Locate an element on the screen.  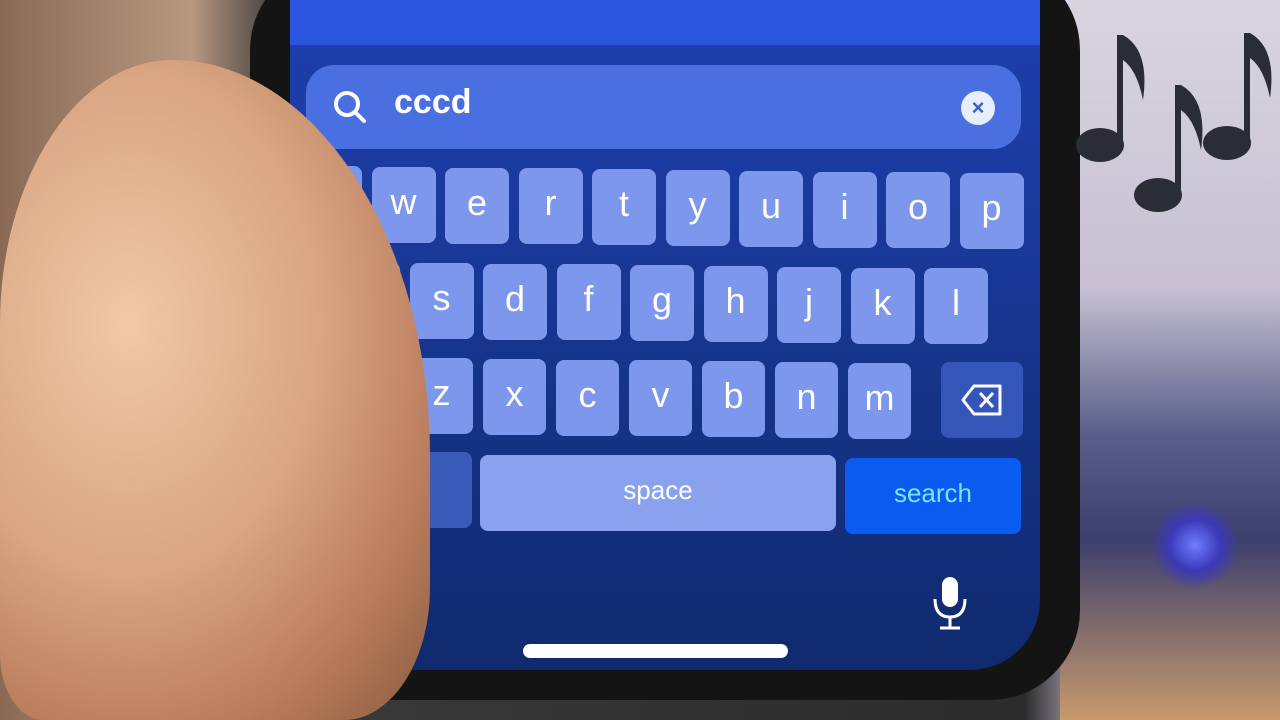
clear-search-button: × is located at coordinates (978, 108).